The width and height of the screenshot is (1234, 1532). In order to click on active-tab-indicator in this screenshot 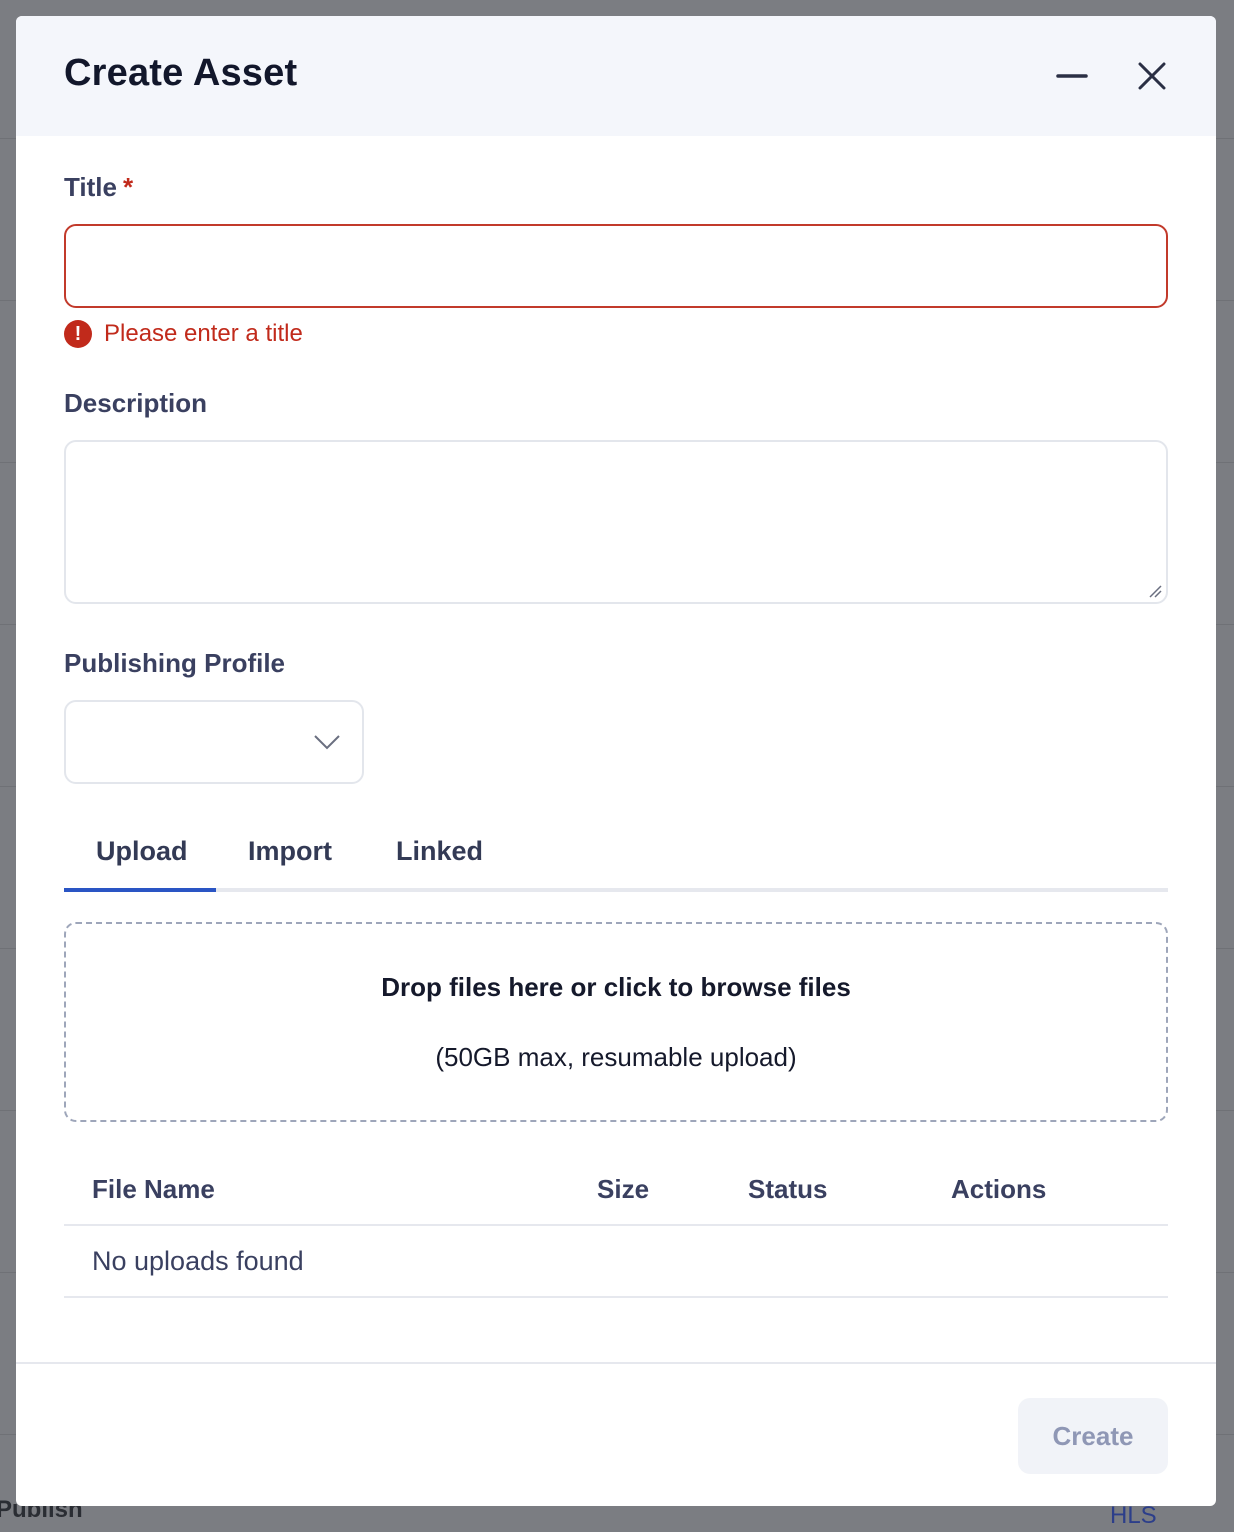, I will do `click(140, 890)`.